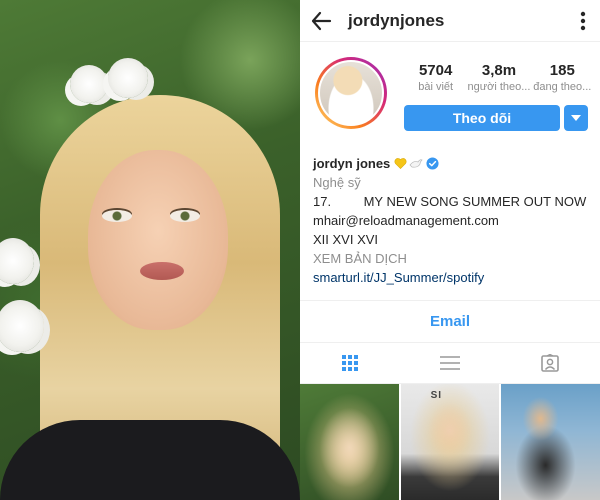 Image resolution: width=600 pixels, height=500 pixels. I want to click on tagged-person-icon, so click(550, 363).